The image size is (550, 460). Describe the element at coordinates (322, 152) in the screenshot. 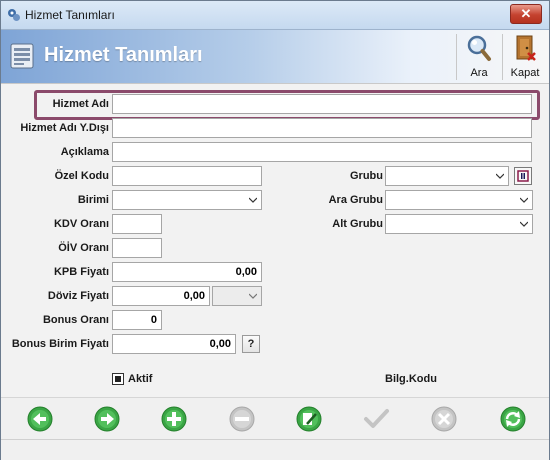

I see `description-input` at that location.